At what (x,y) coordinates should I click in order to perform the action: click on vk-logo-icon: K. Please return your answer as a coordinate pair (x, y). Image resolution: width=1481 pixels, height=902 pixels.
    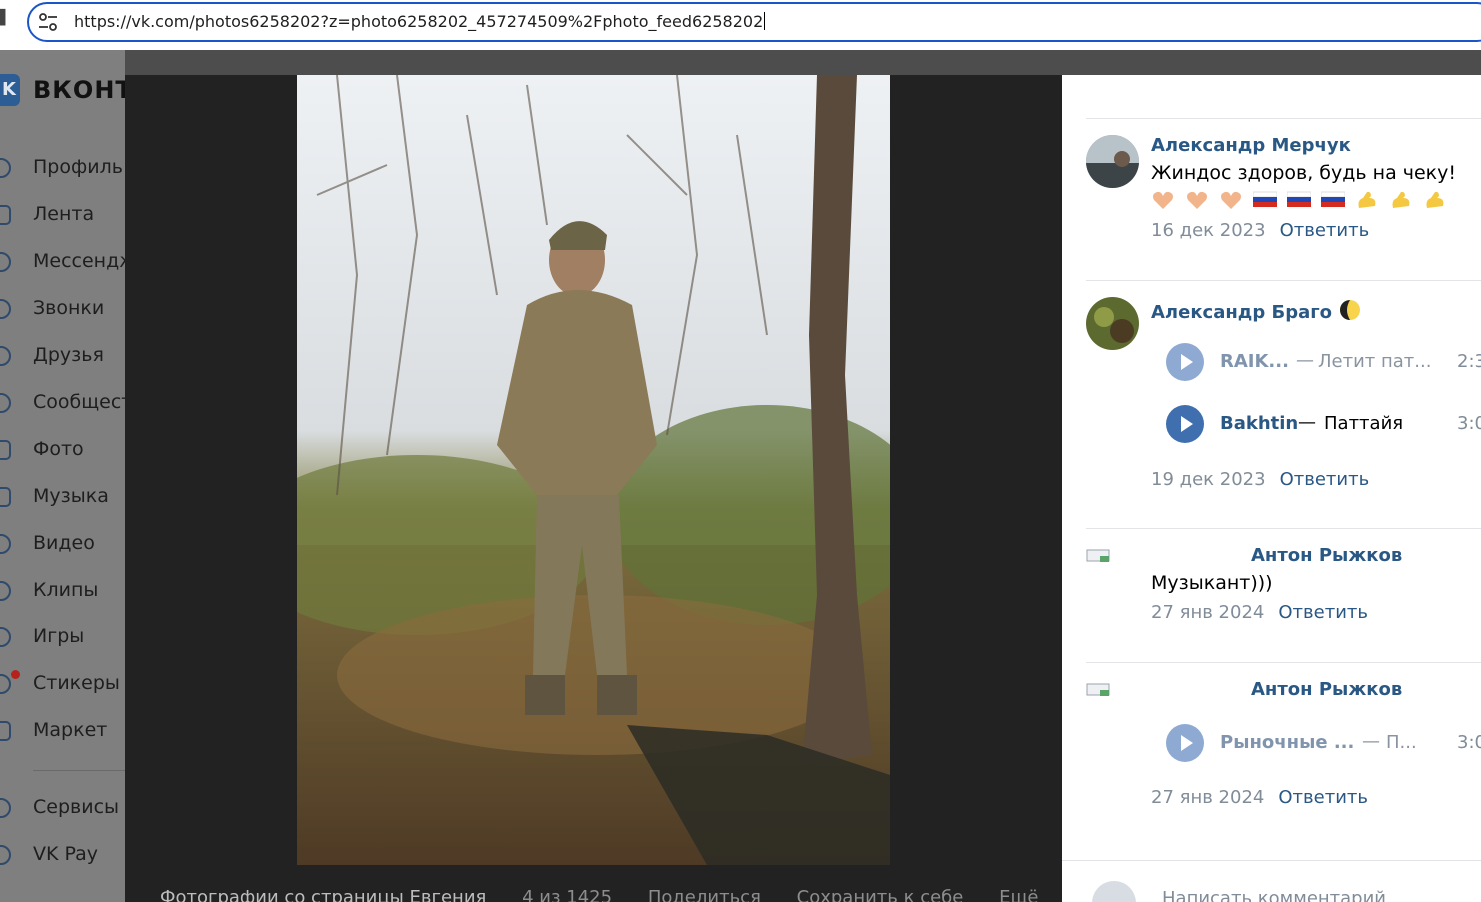
    Looking at the image, I should click on (10, 90).